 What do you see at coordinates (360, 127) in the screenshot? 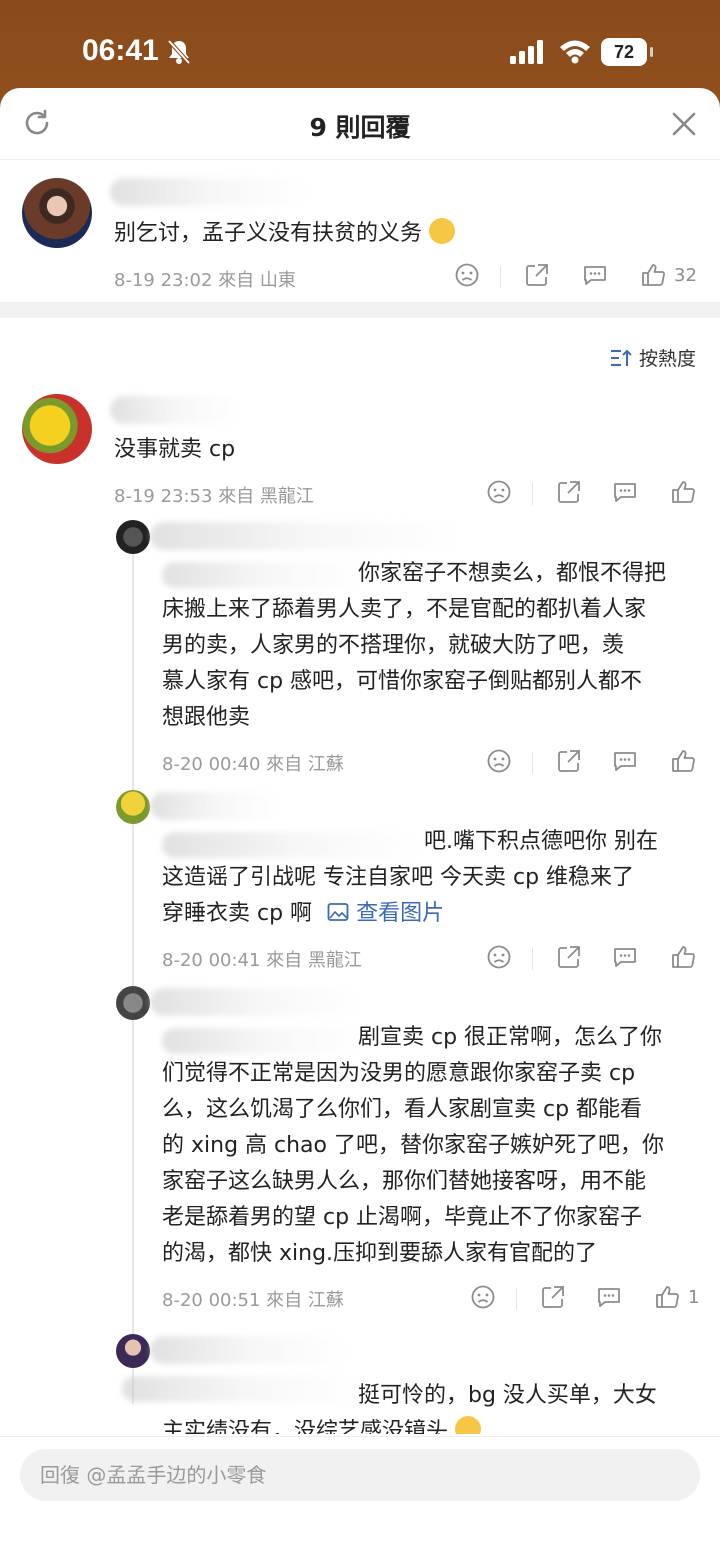
I see `sheet-title: 9 則回覆` at bounding box center [360, 127].